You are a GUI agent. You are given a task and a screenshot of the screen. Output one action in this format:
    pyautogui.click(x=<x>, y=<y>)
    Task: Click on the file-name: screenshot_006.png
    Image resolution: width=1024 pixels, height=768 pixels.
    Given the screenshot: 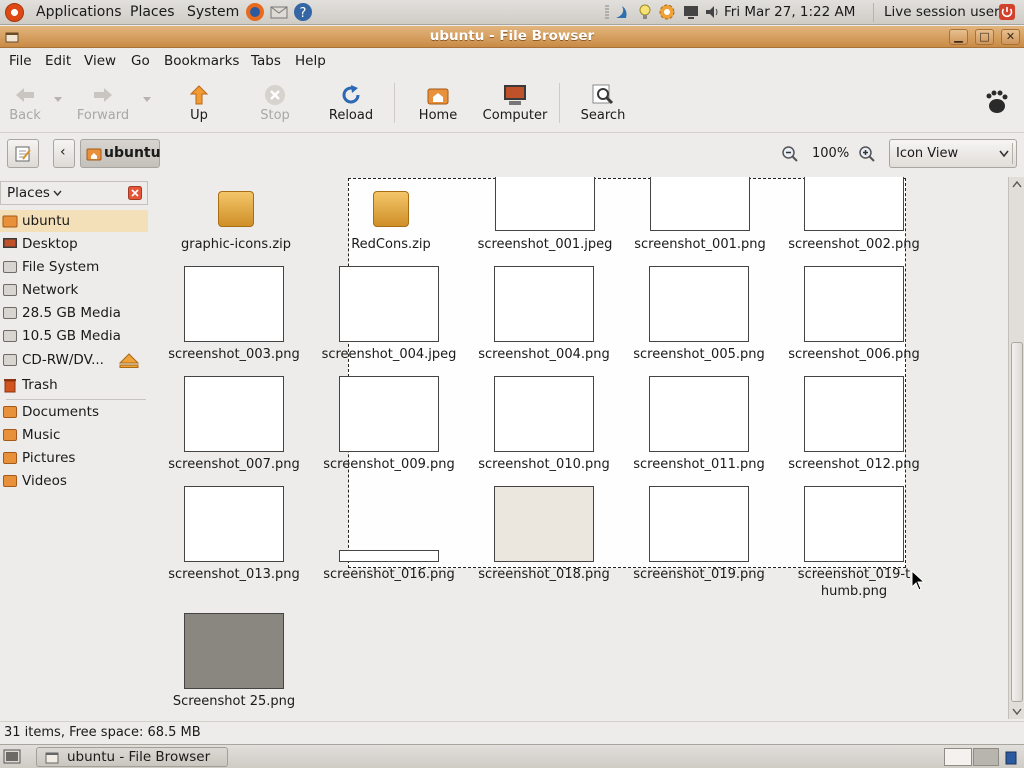 What is the action you would take?
    pyautogui.click(x=854, y=354)
    